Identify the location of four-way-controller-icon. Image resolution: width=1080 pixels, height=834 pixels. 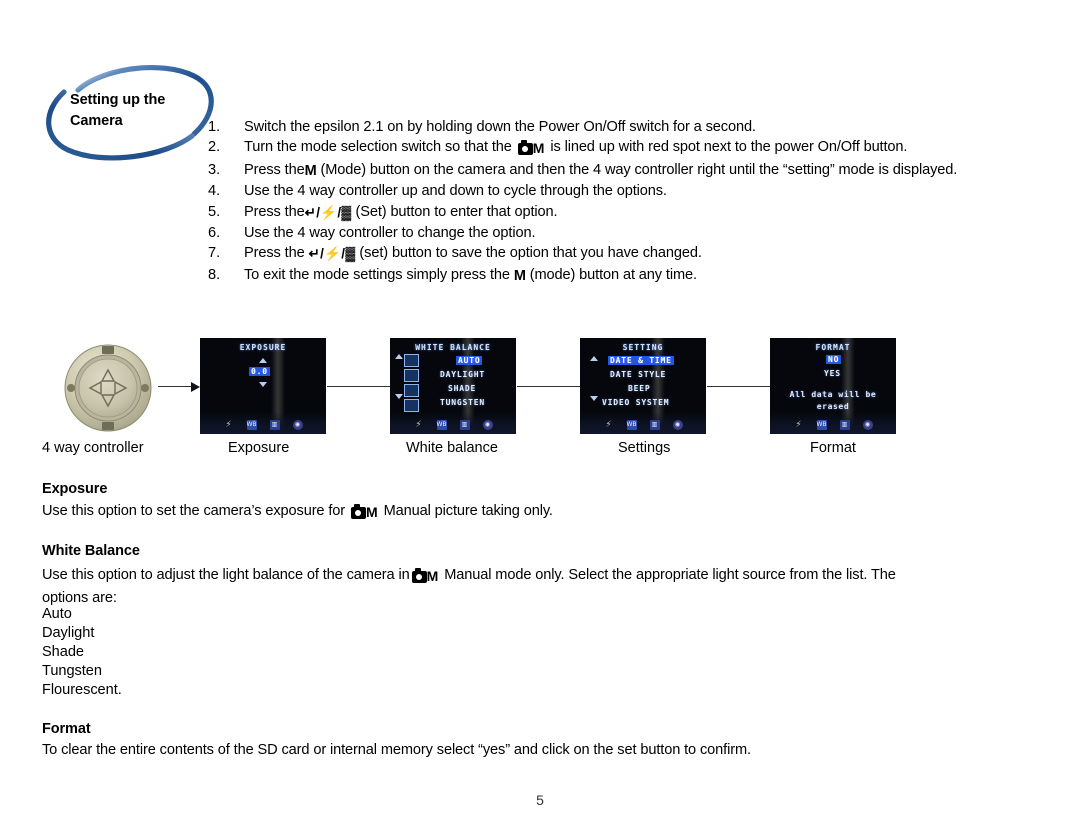
(108, 388).